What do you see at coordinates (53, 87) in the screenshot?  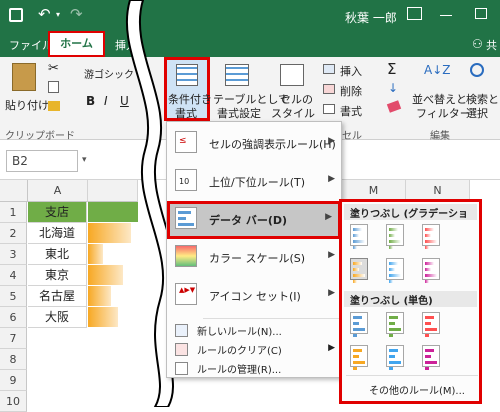 I see `copy-icon` at bounding box center [53, 87].